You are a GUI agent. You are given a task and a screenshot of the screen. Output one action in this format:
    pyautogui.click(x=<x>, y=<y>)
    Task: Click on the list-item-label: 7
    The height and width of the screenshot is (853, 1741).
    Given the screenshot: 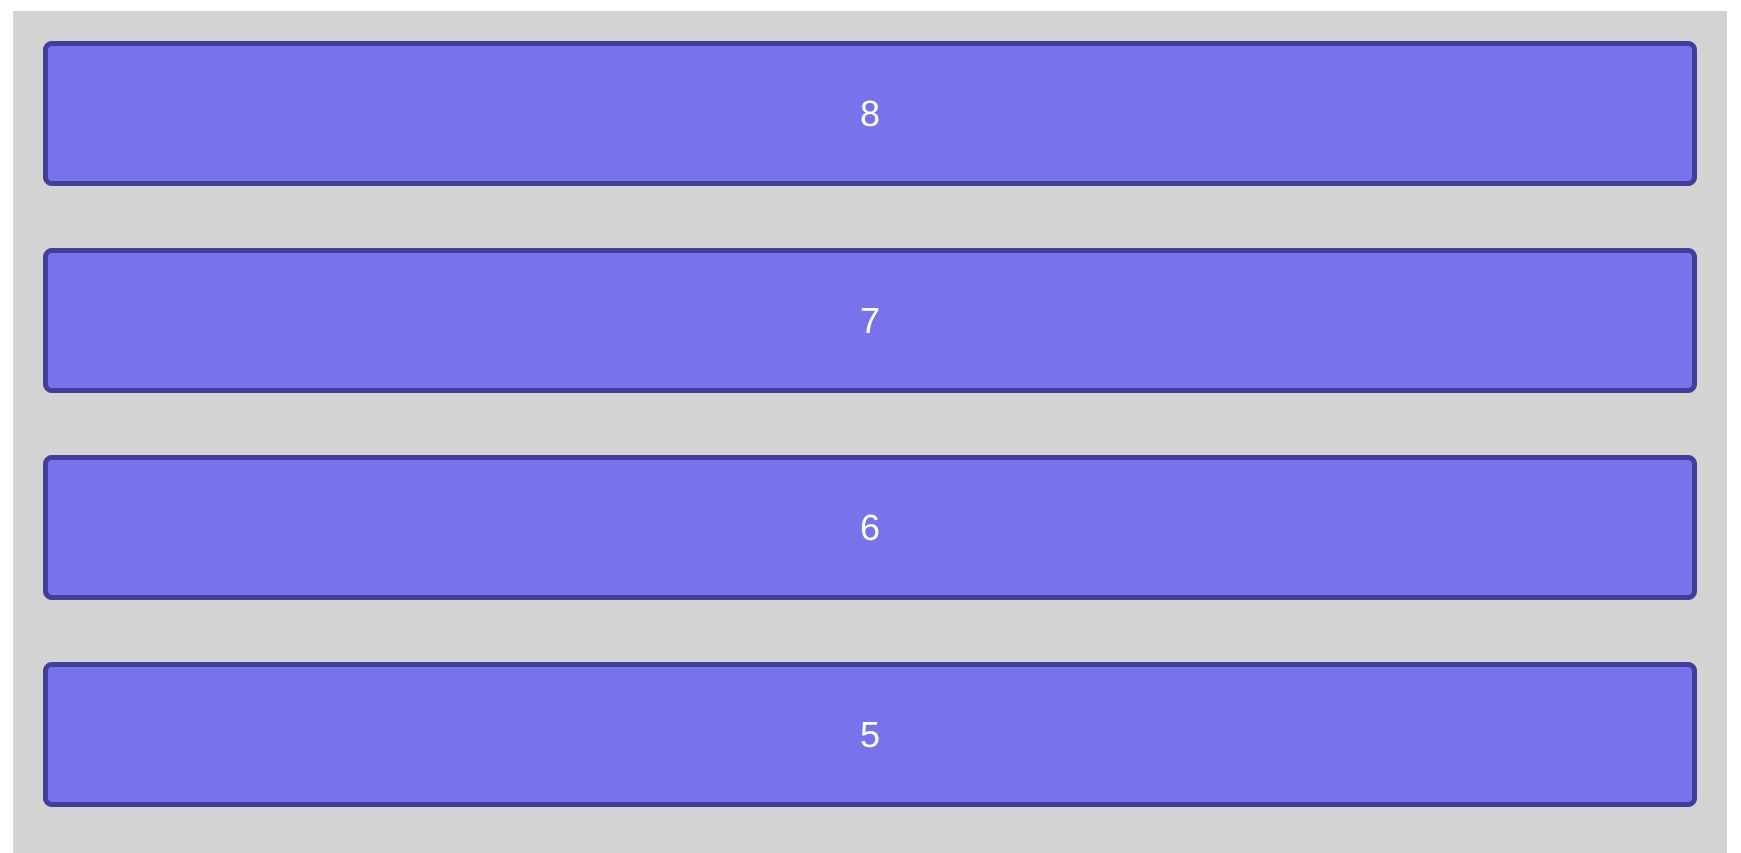 What is the action you would take?
    pyautogui.click(x=870, y=320)
    